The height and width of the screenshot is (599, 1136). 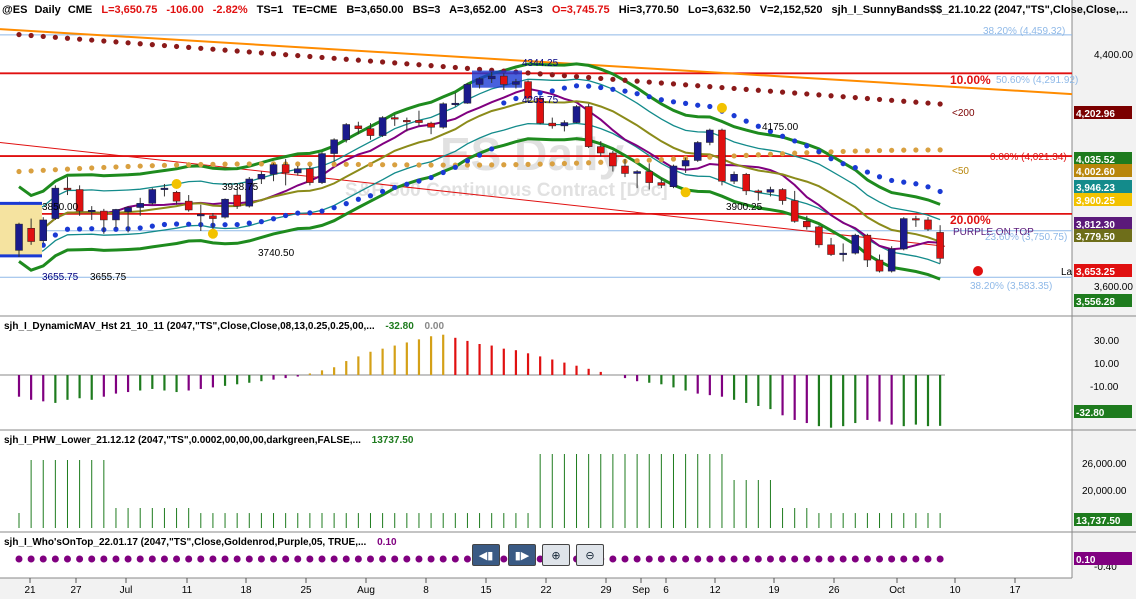 I want to click on zoom-in-button: ⊕, so click(x=556, y=555).